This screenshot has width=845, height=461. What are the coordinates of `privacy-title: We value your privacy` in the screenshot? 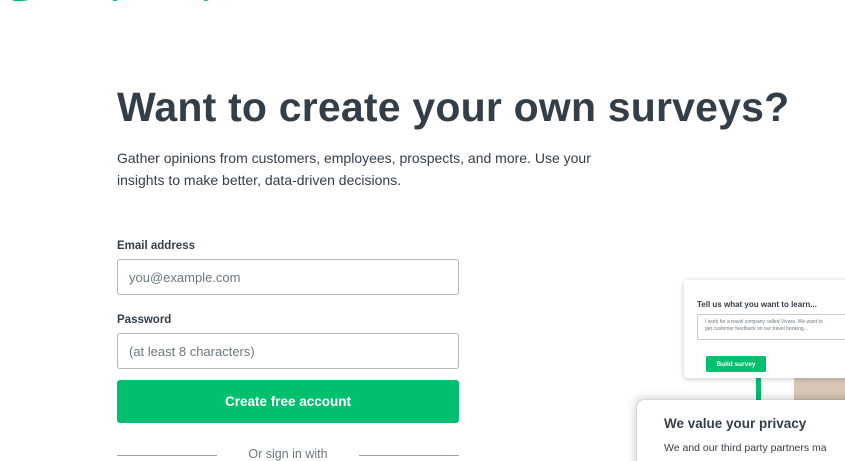 It's located at (735, 423).